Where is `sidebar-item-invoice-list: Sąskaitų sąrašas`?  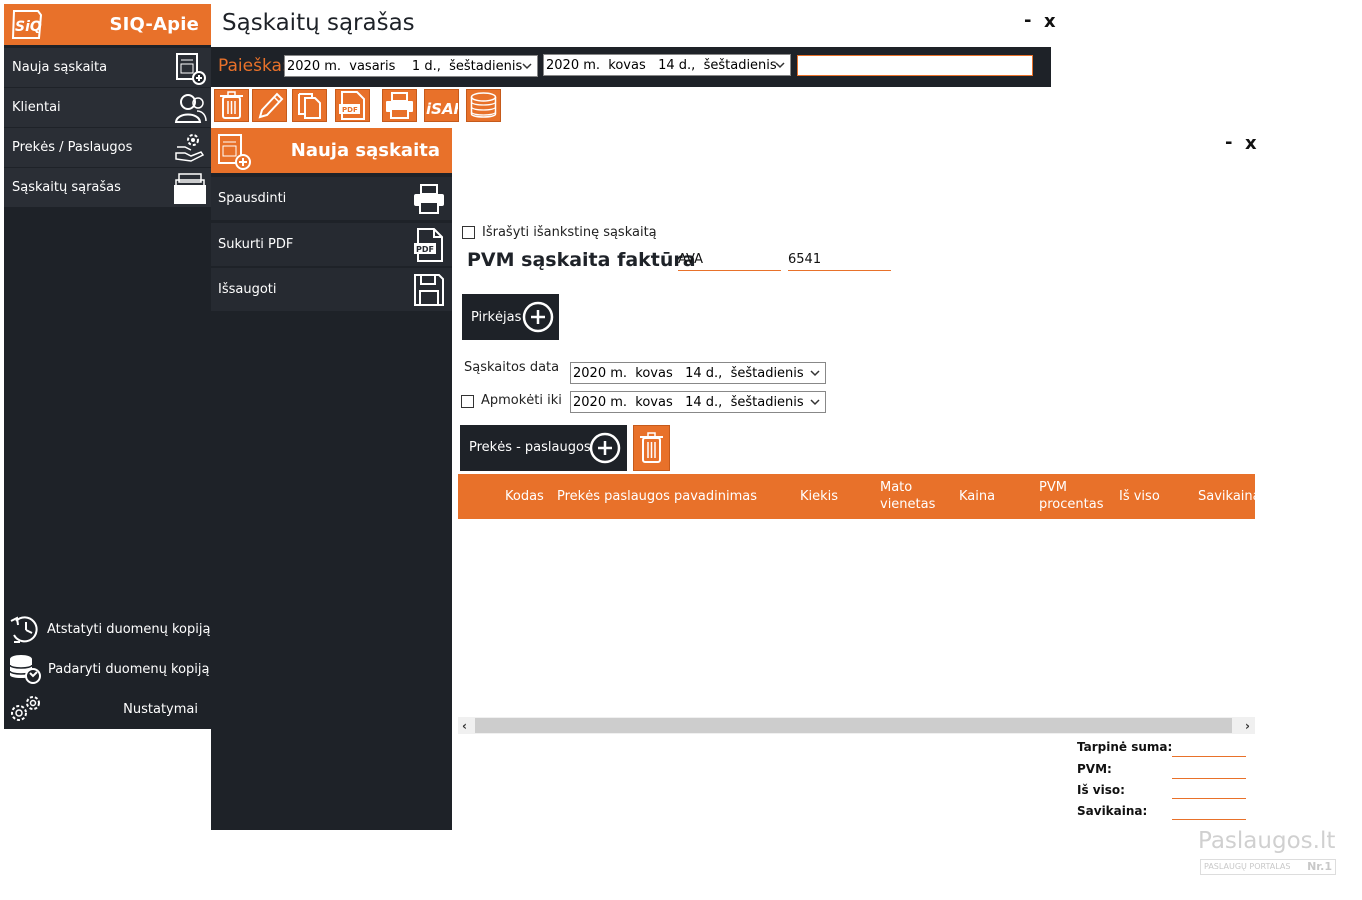
sidebar-item-invoice-list: Sąskaitų sąrašas is located at coordinates (107, 187).